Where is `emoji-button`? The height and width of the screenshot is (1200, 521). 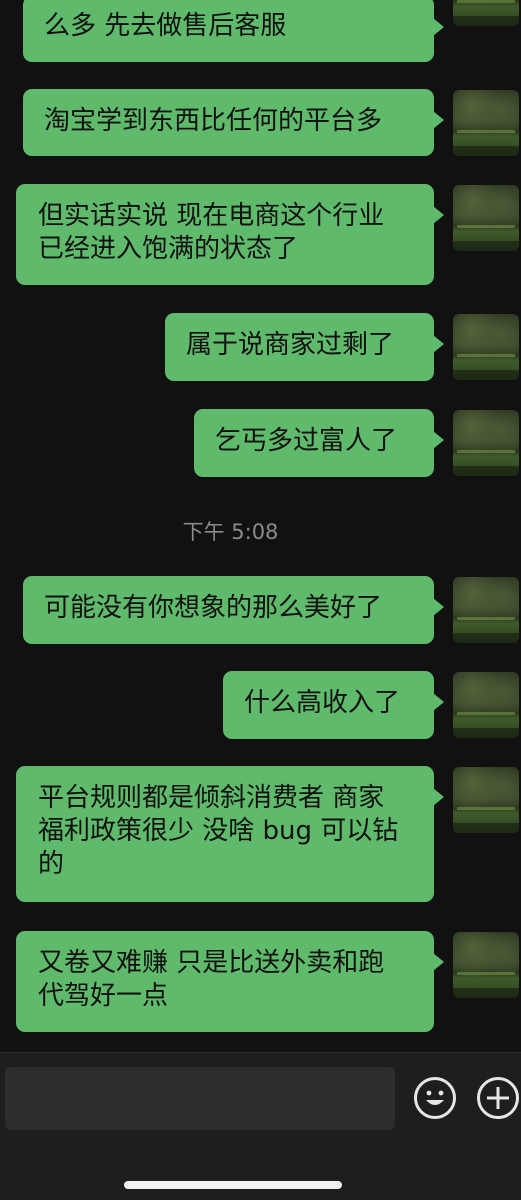 emoji-button is located at coordinates (435, 1098).